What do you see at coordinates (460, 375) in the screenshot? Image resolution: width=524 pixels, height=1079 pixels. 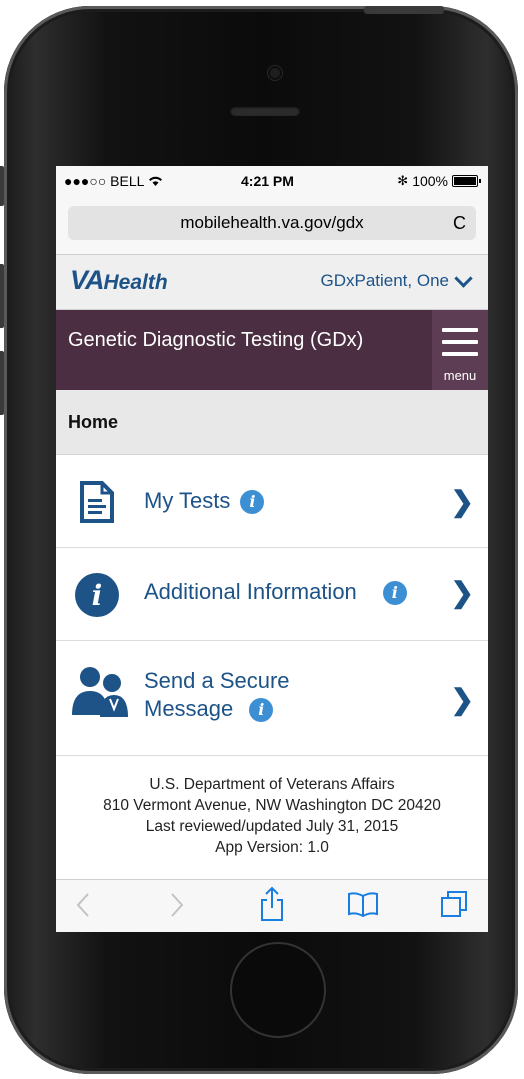 I see `menu-label: menu` at bounding box center [460, 375].